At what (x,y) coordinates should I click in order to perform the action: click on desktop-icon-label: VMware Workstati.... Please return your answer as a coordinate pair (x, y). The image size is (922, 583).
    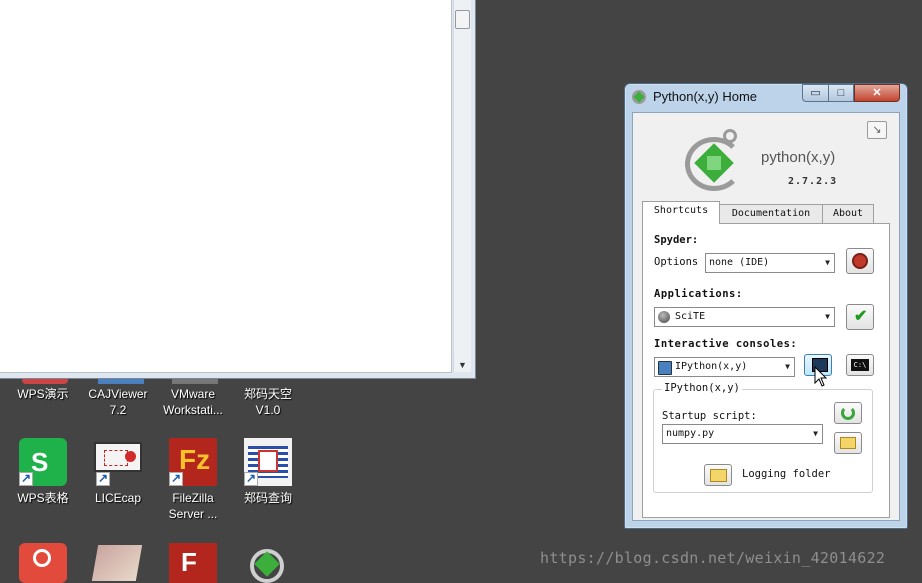
    Looking at the image, I should click on (193, 402).